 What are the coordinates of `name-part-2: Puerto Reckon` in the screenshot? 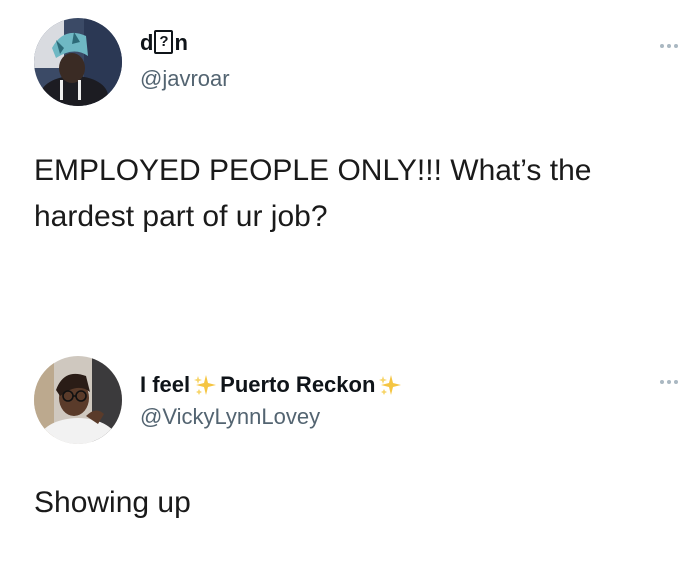 It's located at (298, 384).